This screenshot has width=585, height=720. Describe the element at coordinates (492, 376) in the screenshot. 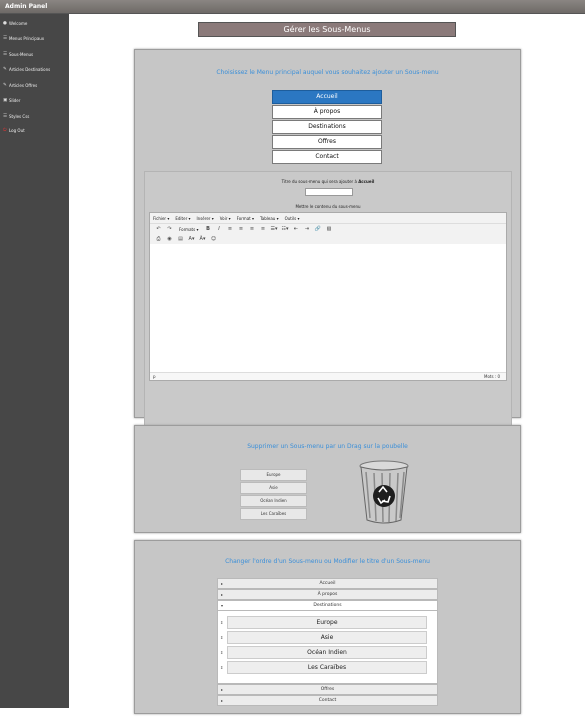

I see `editor-word-count: Mots : 0` at that location.